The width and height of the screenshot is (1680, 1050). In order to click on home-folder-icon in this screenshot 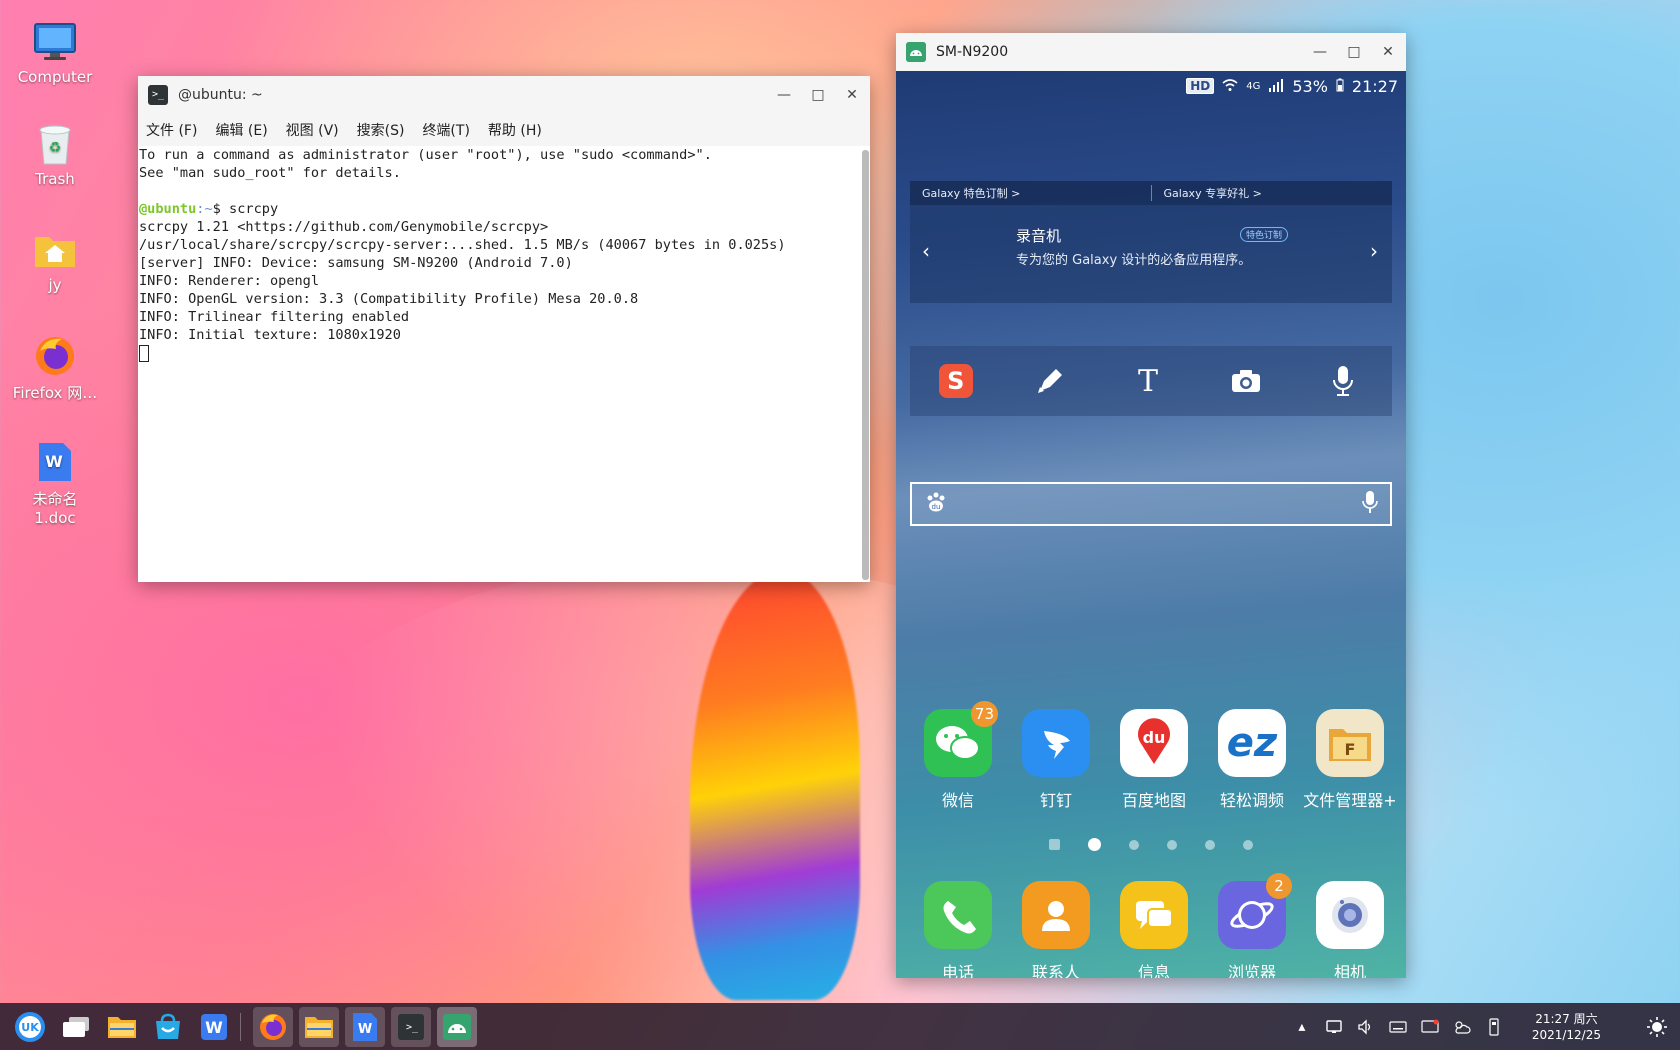, I will do `click(55, 250)`.